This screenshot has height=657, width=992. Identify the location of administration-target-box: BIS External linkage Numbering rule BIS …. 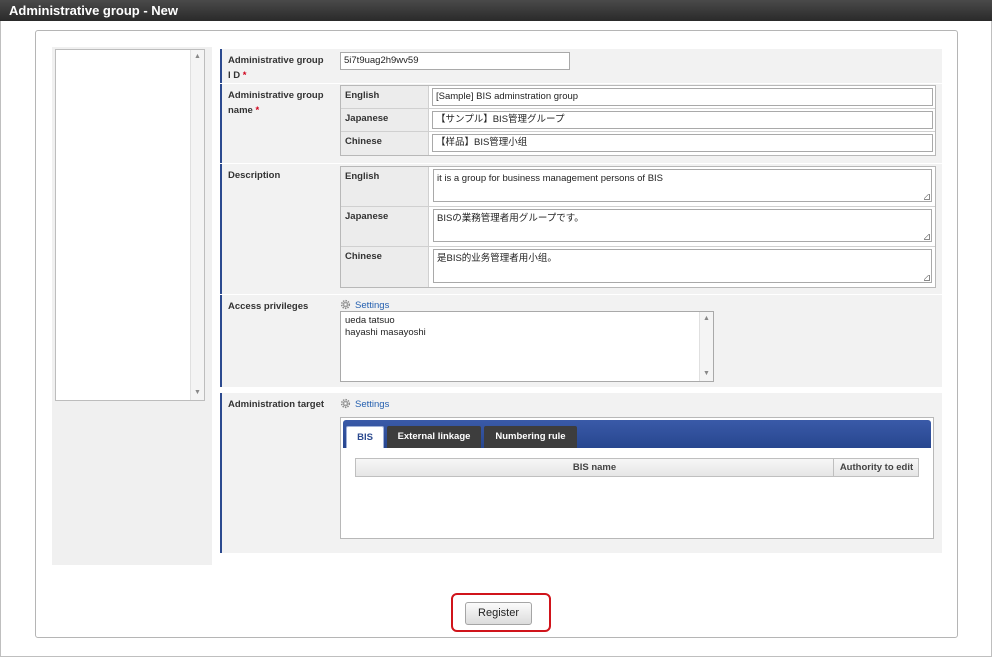
(637, 478).